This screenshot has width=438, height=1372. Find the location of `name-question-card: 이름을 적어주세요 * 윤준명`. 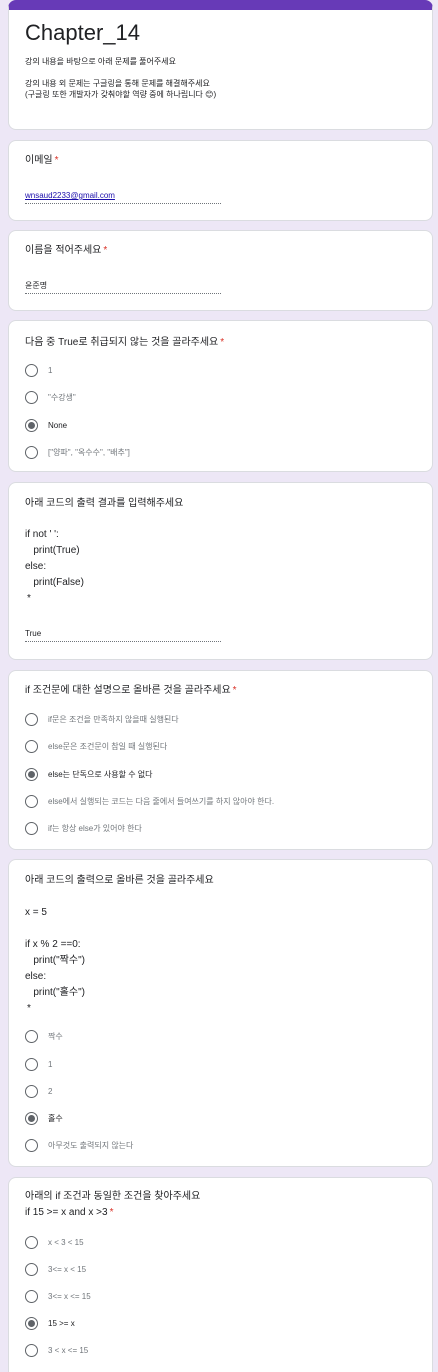

name-question-card: 이름을 적어주세요 * 윤준명 is located at coordinates (220, 270).